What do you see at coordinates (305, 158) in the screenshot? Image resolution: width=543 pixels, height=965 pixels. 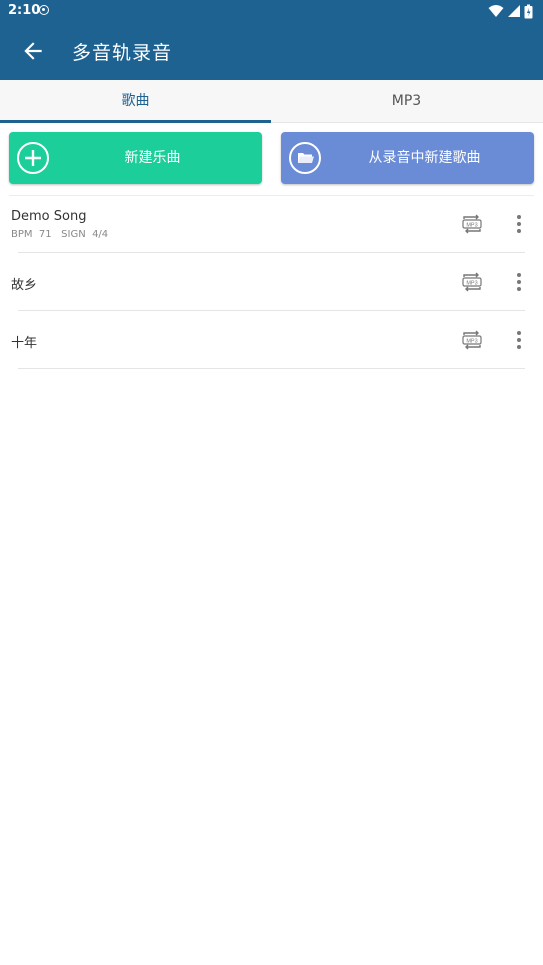 I see `folder-open-icon` at bounding box center [305, 158].